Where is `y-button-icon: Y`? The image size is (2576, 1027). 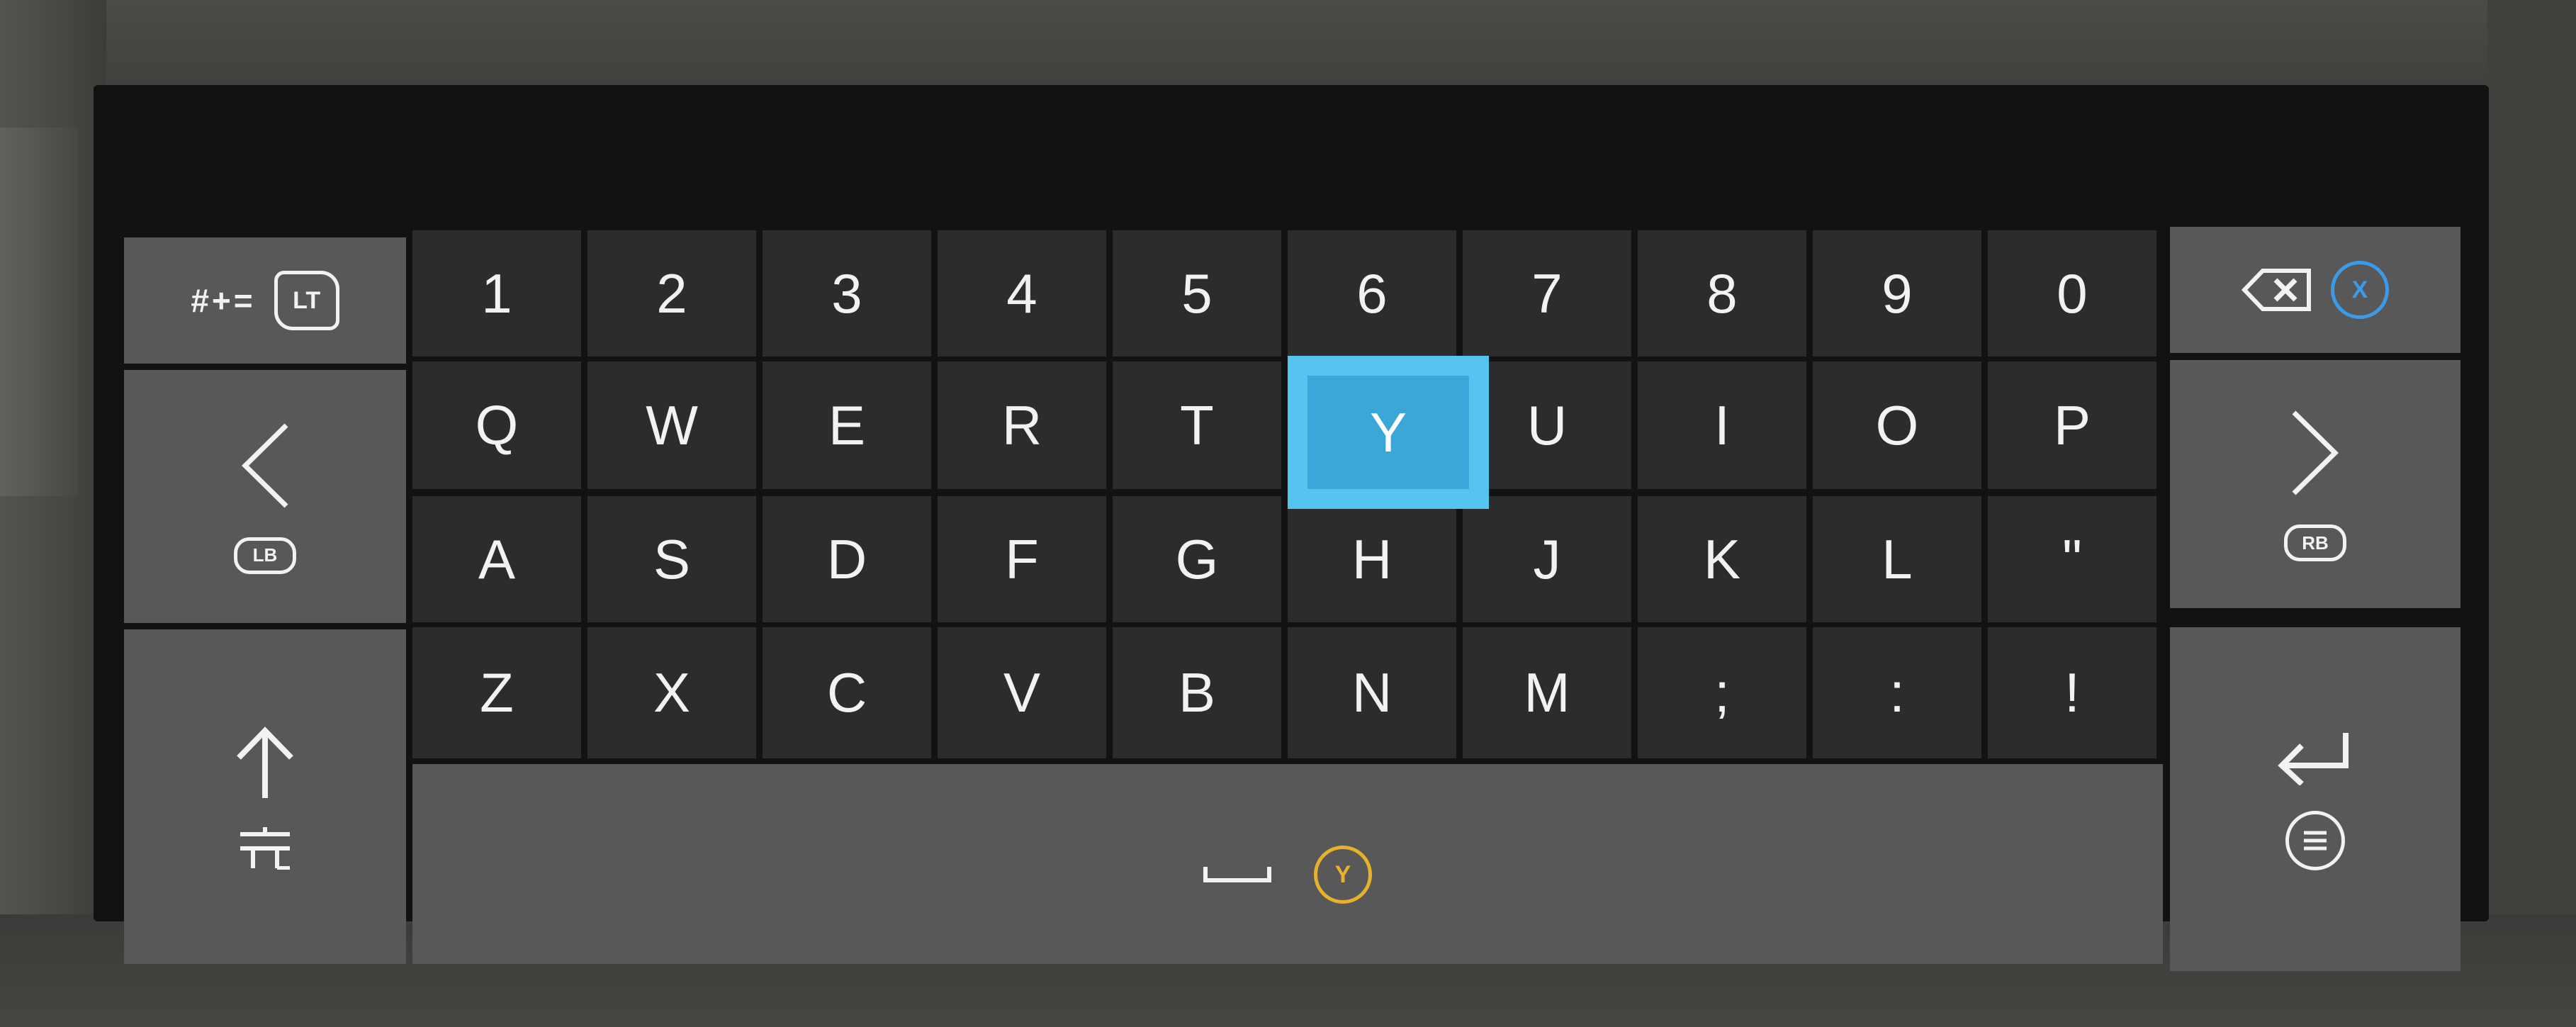 y-button-icon: Y is located at coordinates (1343, 875).